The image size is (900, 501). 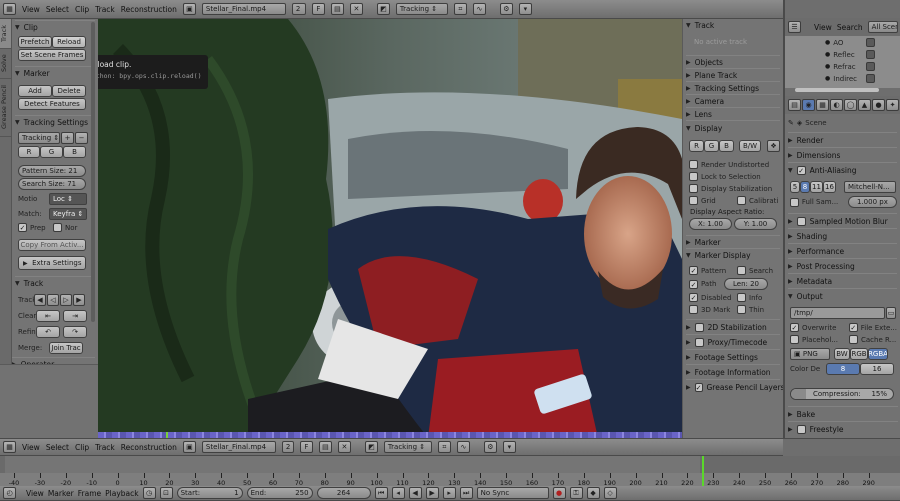 What do you see at coordinates (383, 9) in the screenshot?
I see `view-mode-icon: ◩` at bounding box center [383, 9].